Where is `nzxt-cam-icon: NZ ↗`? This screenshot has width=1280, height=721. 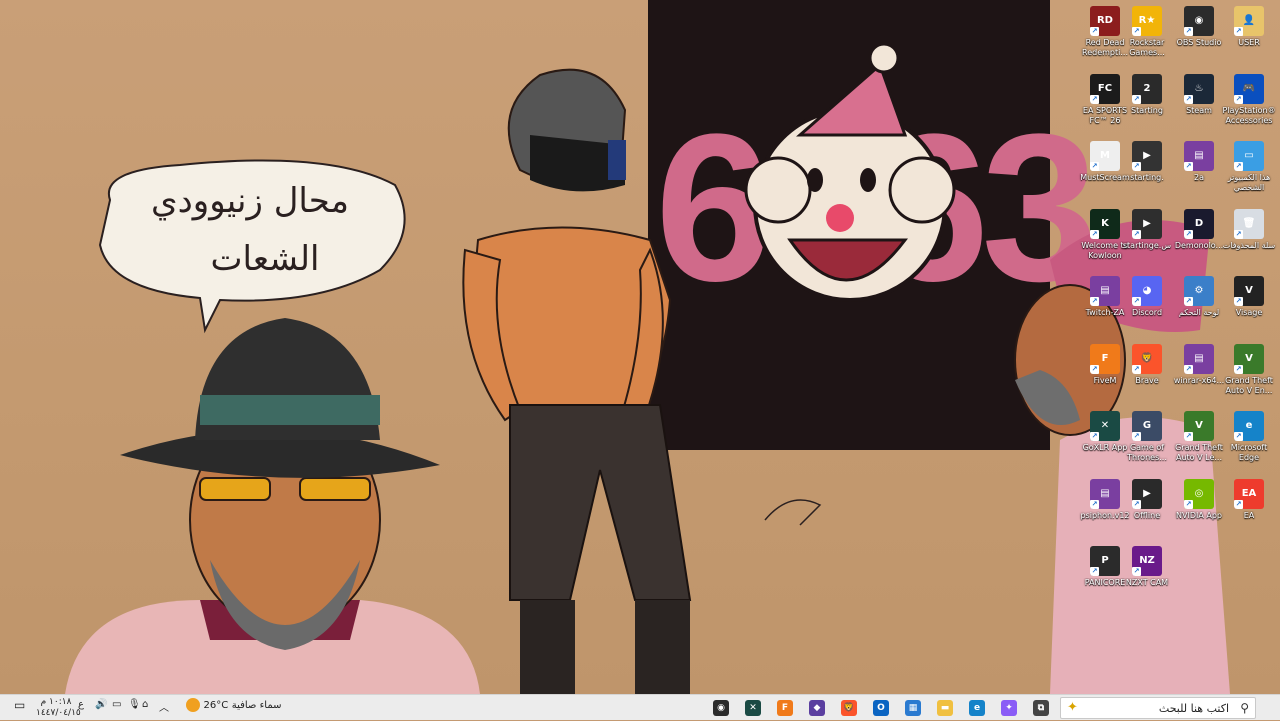
nzxt-cam-icon: NZ ↗ is located at coordinates (1147, 561).